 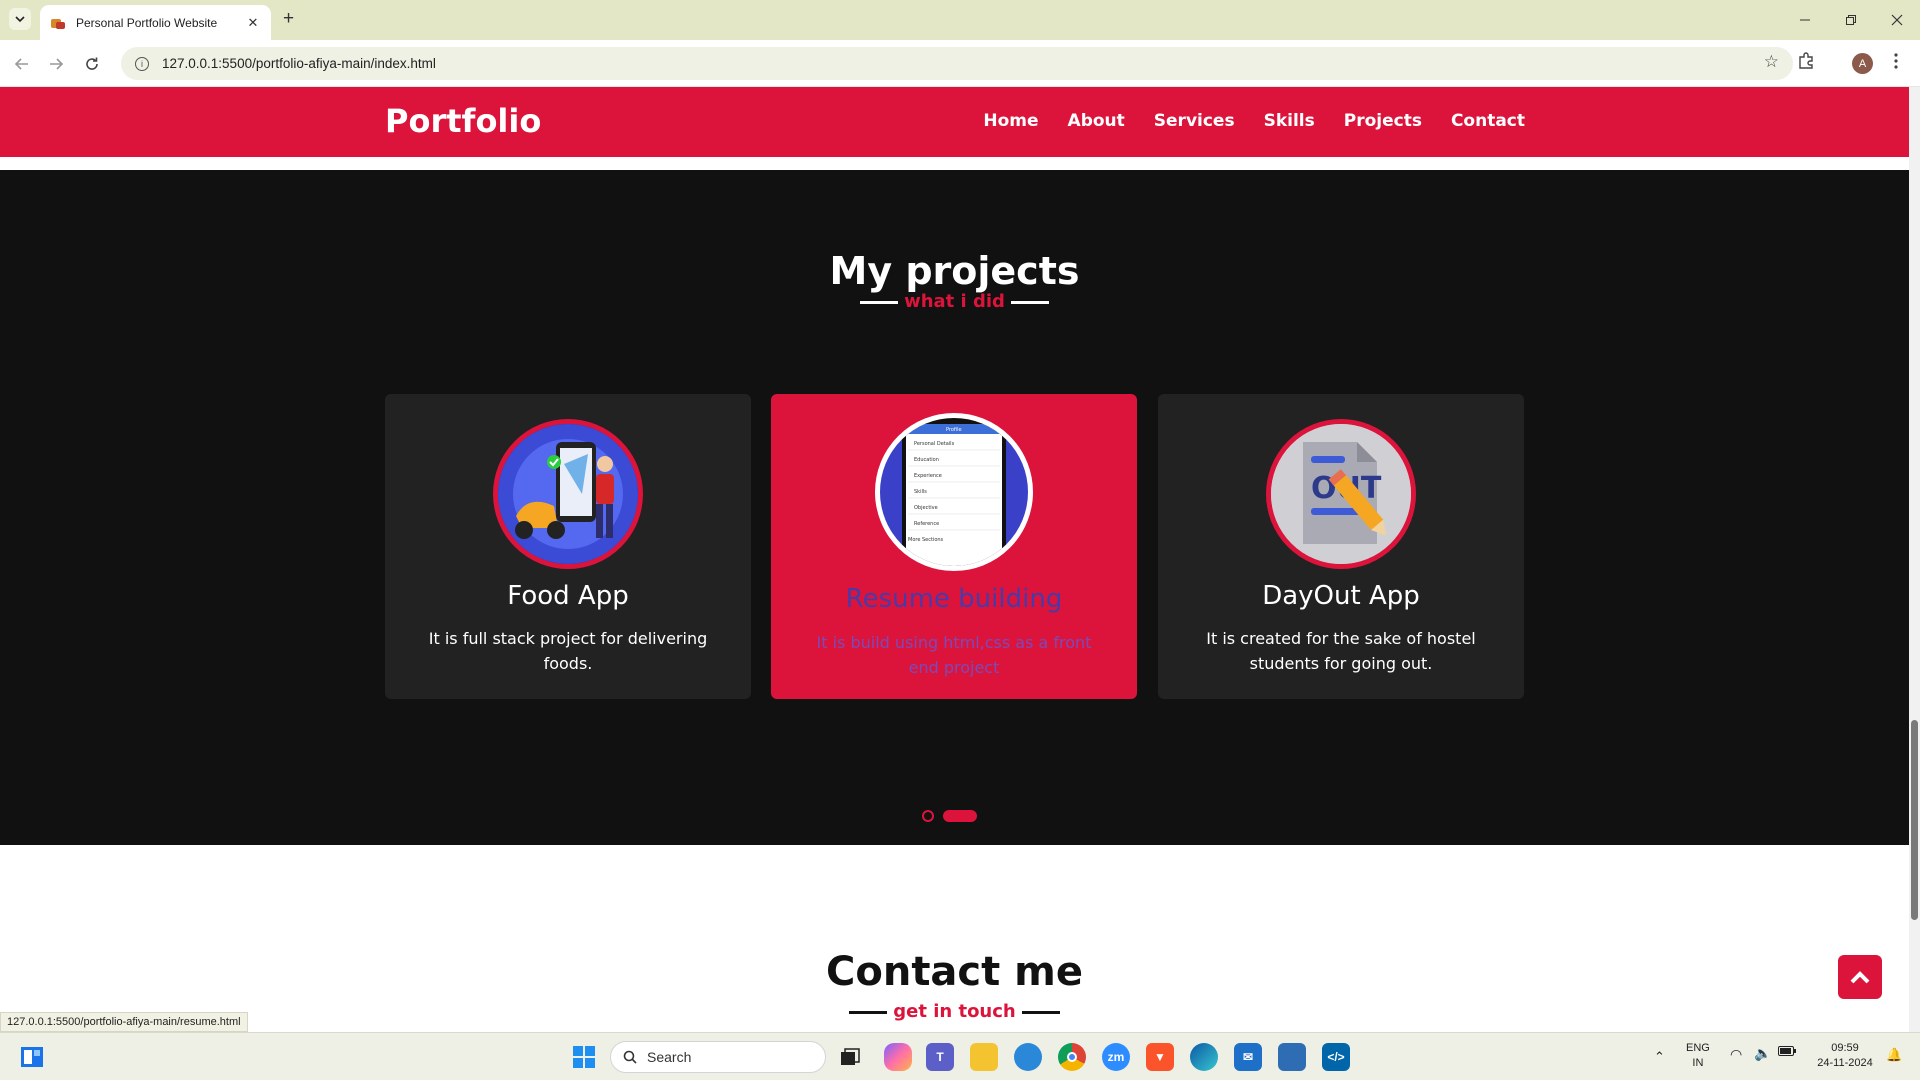 I want to click on site-info-icon: i, so click(x=142, y=63).